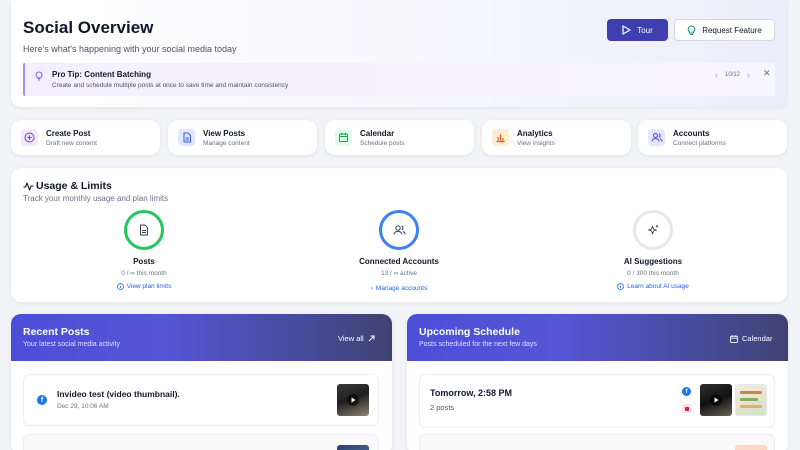 The image size is (800, 450). I want to click on posts-ring, so click(144, 230).